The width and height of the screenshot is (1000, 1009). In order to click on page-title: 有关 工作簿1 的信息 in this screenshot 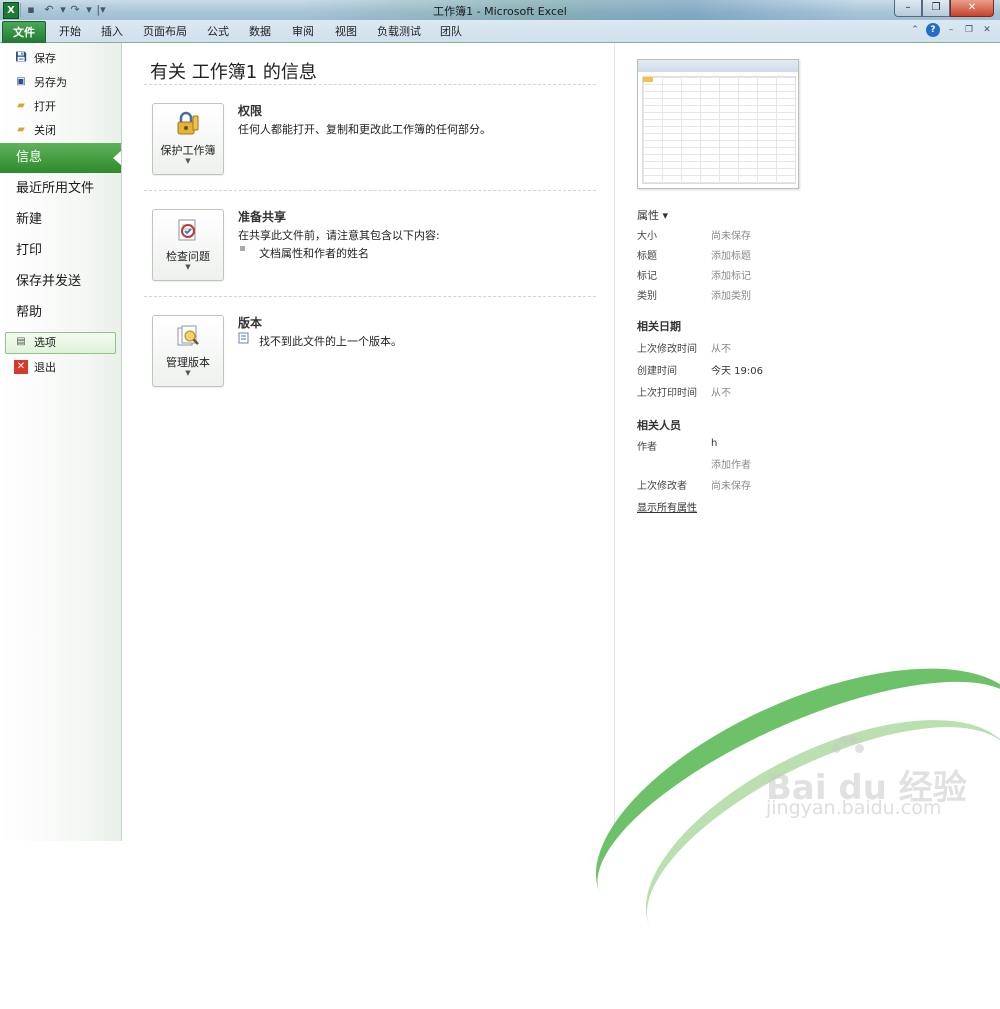, I will do `click(233, 72)`.